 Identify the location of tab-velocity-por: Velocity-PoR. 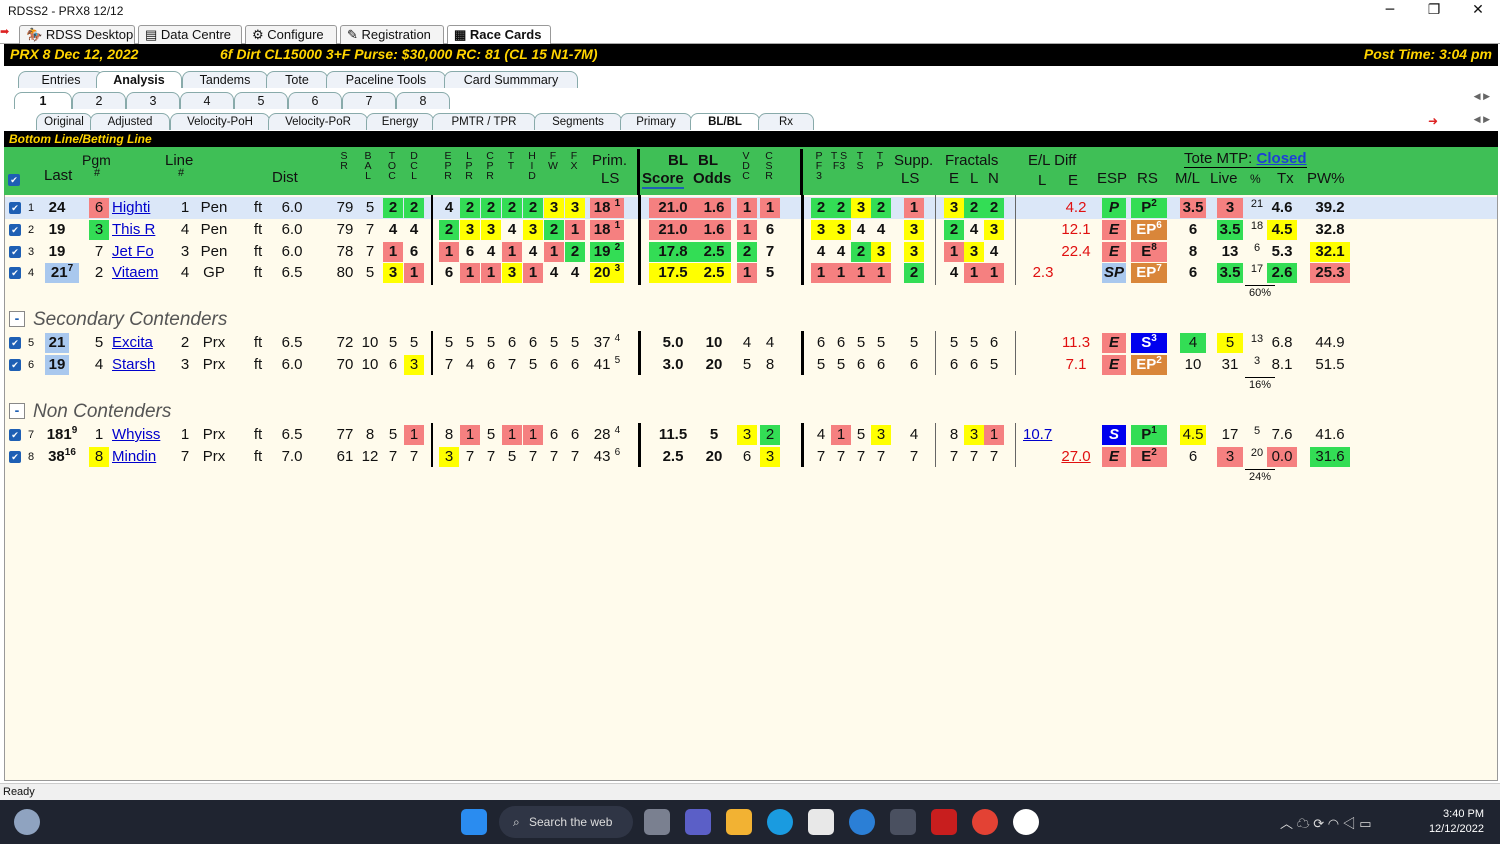
(318, 121).